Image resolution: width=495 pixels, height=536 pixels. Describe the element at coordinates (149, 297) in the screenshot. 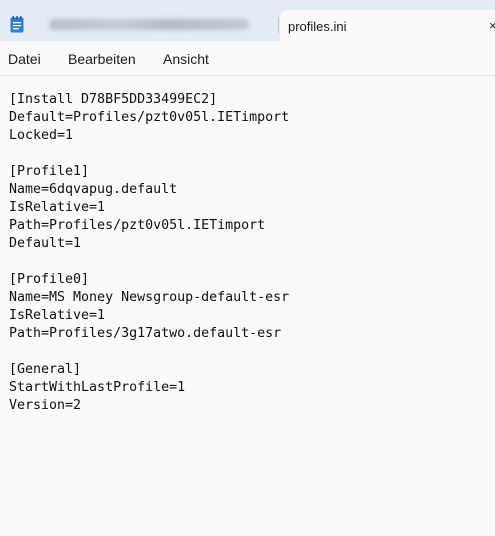

I see `text-line: Name=MS Money Newsgroup-default-esr` at that location.